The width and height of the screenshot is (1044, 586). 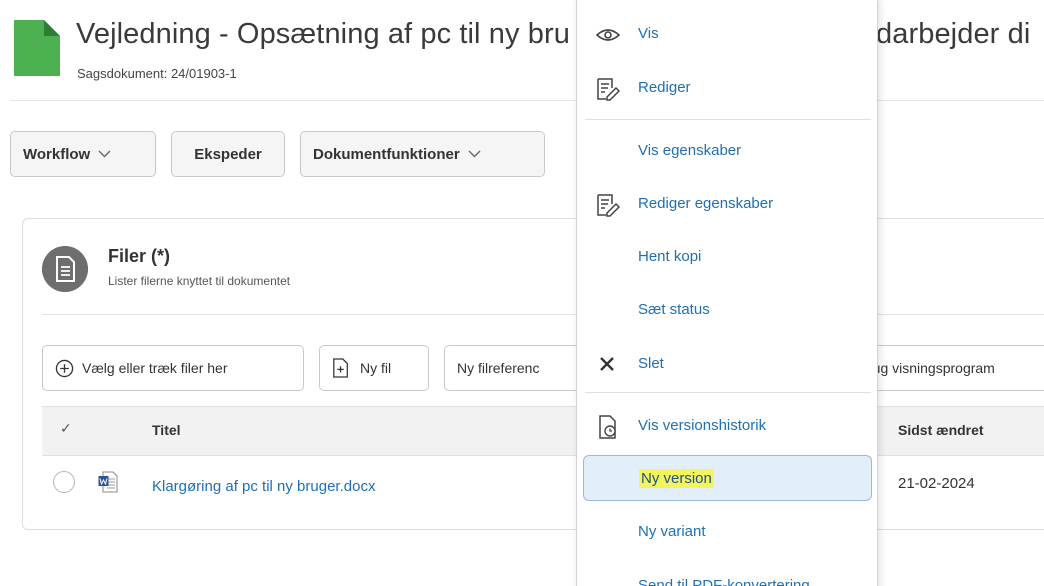 What do you see at coordinates (263, 486) in the screenshot?
I see `file-title-link: Klargøring af pc til ny bruger.docx` at bounding box center [263, 486].